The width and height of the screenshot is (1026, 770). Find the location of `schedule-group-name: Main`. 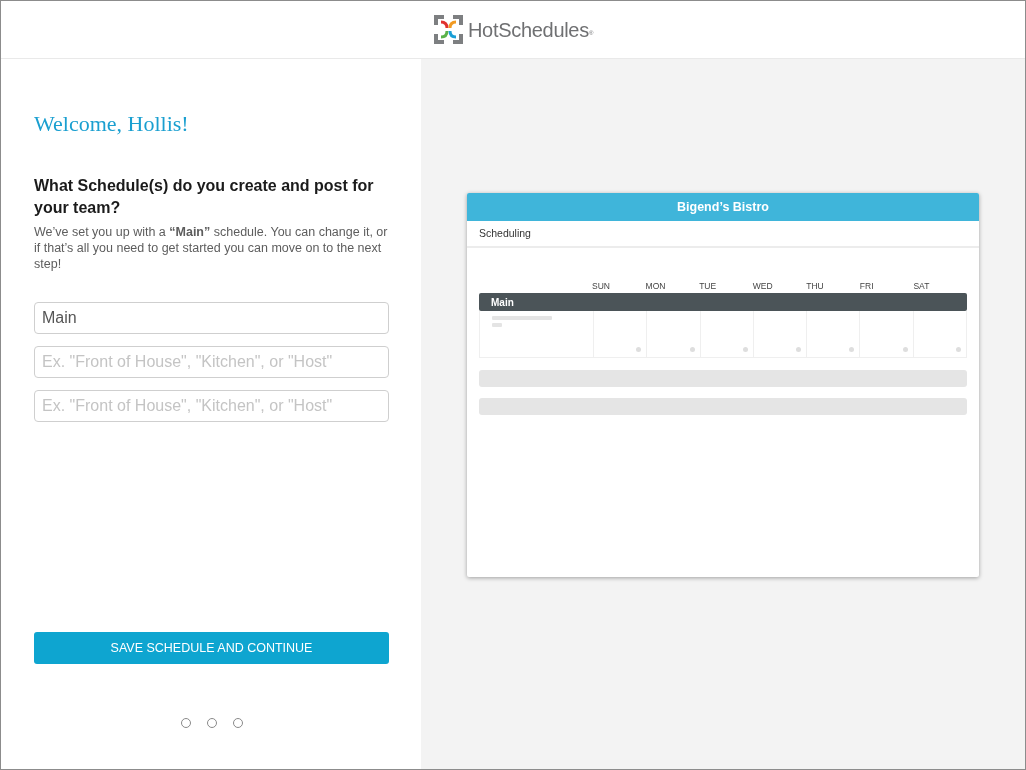

schedule-group-name: Main is located at coordinates (502, 302).